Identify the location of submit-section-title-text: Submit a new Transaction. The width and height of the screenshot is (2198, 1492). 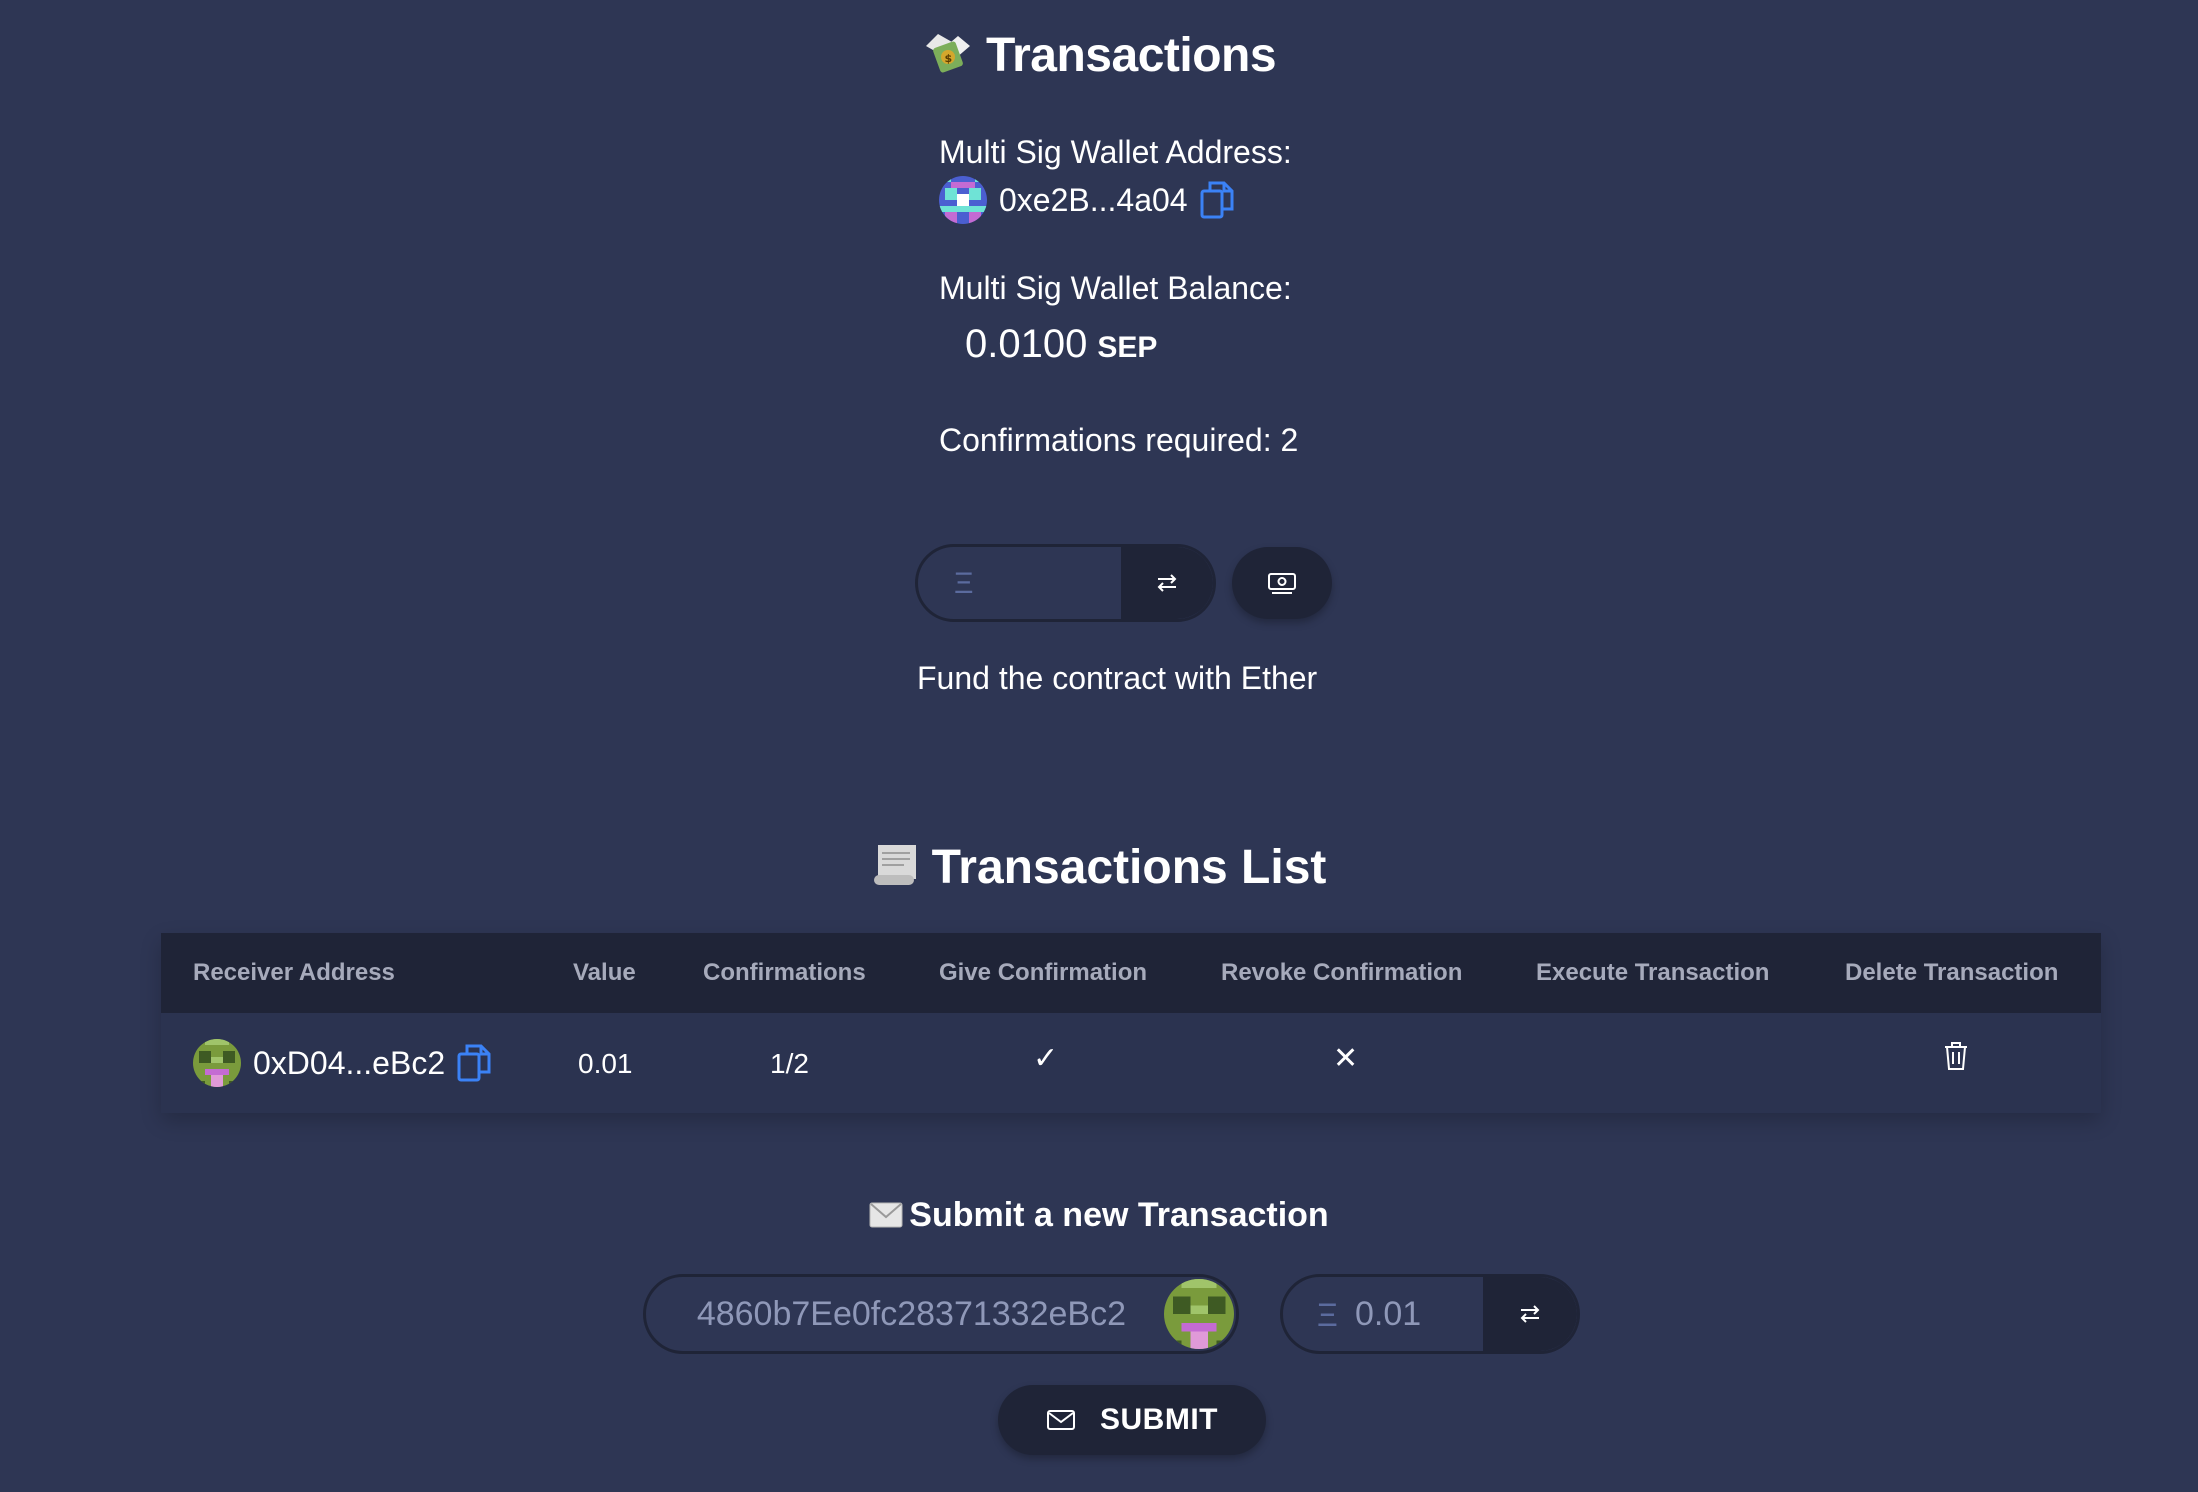
(1119, 1215).